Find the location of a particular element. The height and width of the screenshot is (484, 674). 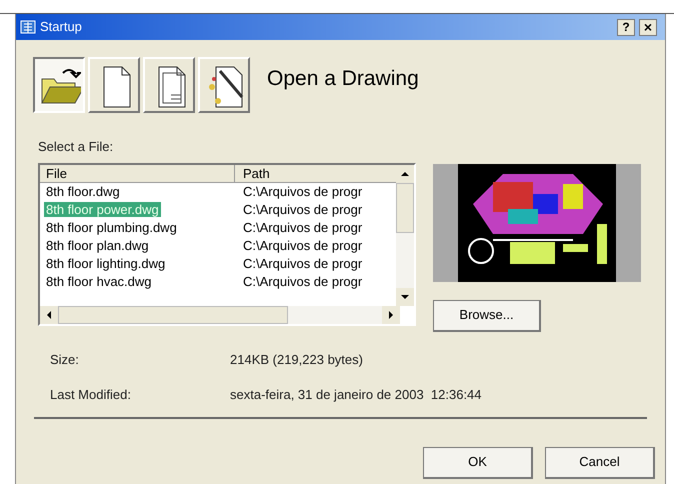

help-button: ? is located at coordinates (626, 27).